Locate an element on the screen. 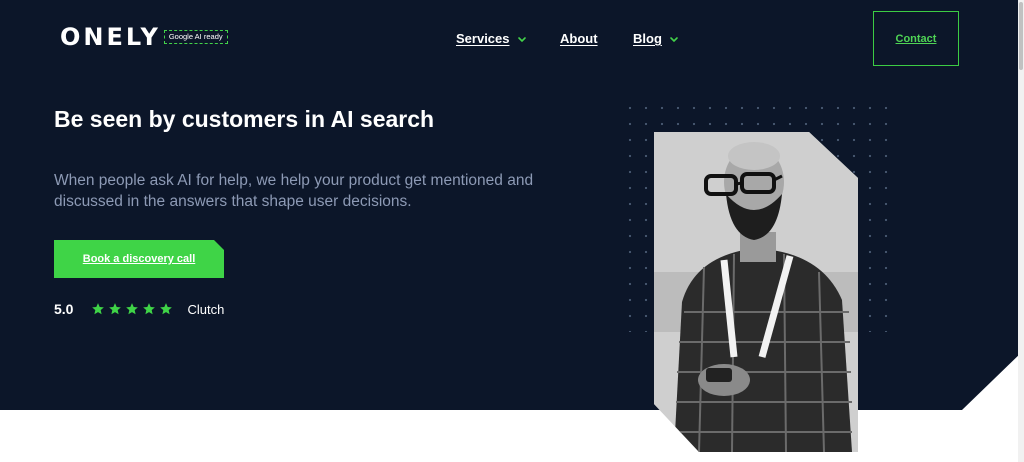 The width and height of the screenshot is (1024, 462). rating-stars is located at coordinates (132, 309).